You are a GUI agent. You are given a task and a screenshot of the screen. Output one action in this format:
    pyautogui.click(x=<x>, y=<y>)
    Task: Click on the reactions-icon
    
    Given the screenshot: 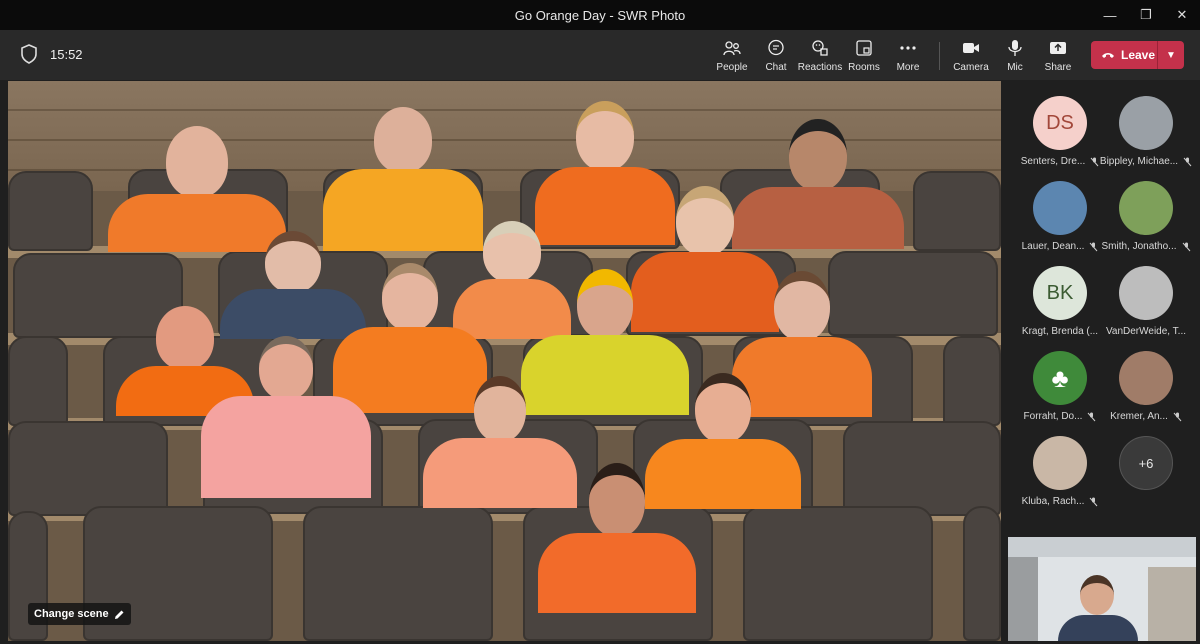 What is the action you would take?
    pyautogui.click(x=820, y=48)
    